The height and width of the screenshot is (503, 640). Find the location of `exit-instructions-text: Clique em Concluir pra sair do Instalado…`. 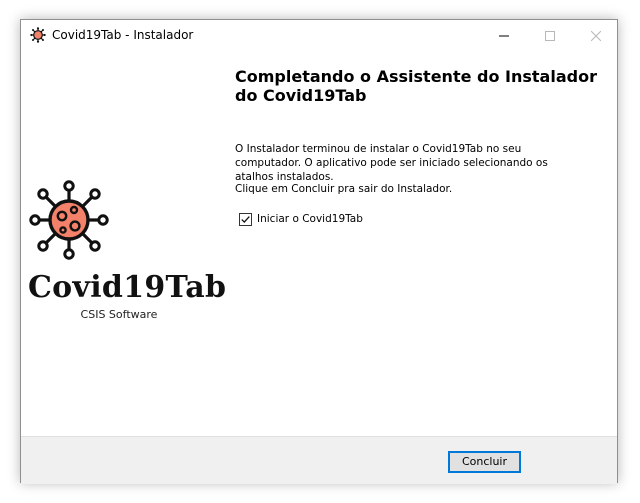

exit-instructions-text: Clique em Concluir pra sair do Instalado… is located at coordinates (344, 189).